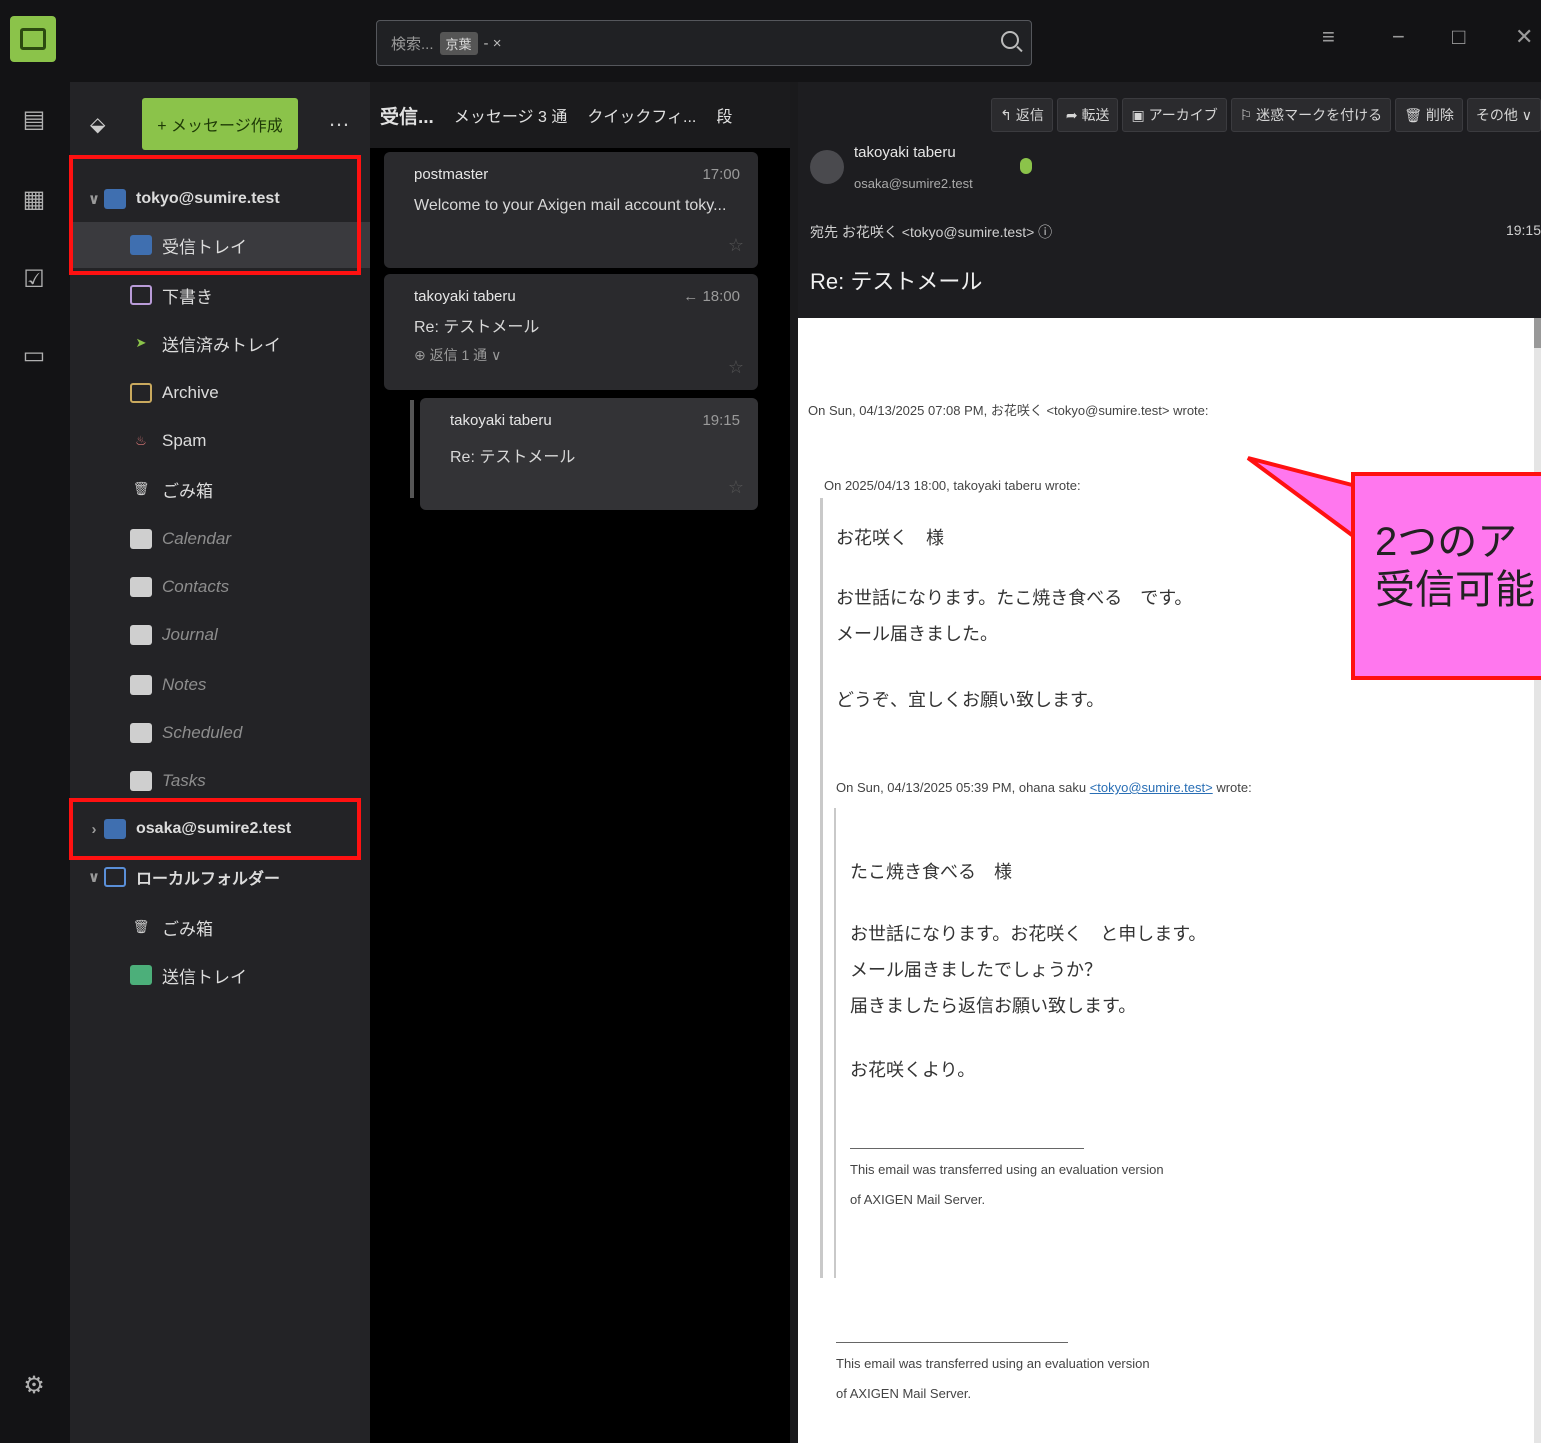 Image resolution: width=1541 pixels, height=1443 pixels. Describe the element at coordinates (1232, 787) in the screenshot. I see `quote-header-text: wrote:` at that location.